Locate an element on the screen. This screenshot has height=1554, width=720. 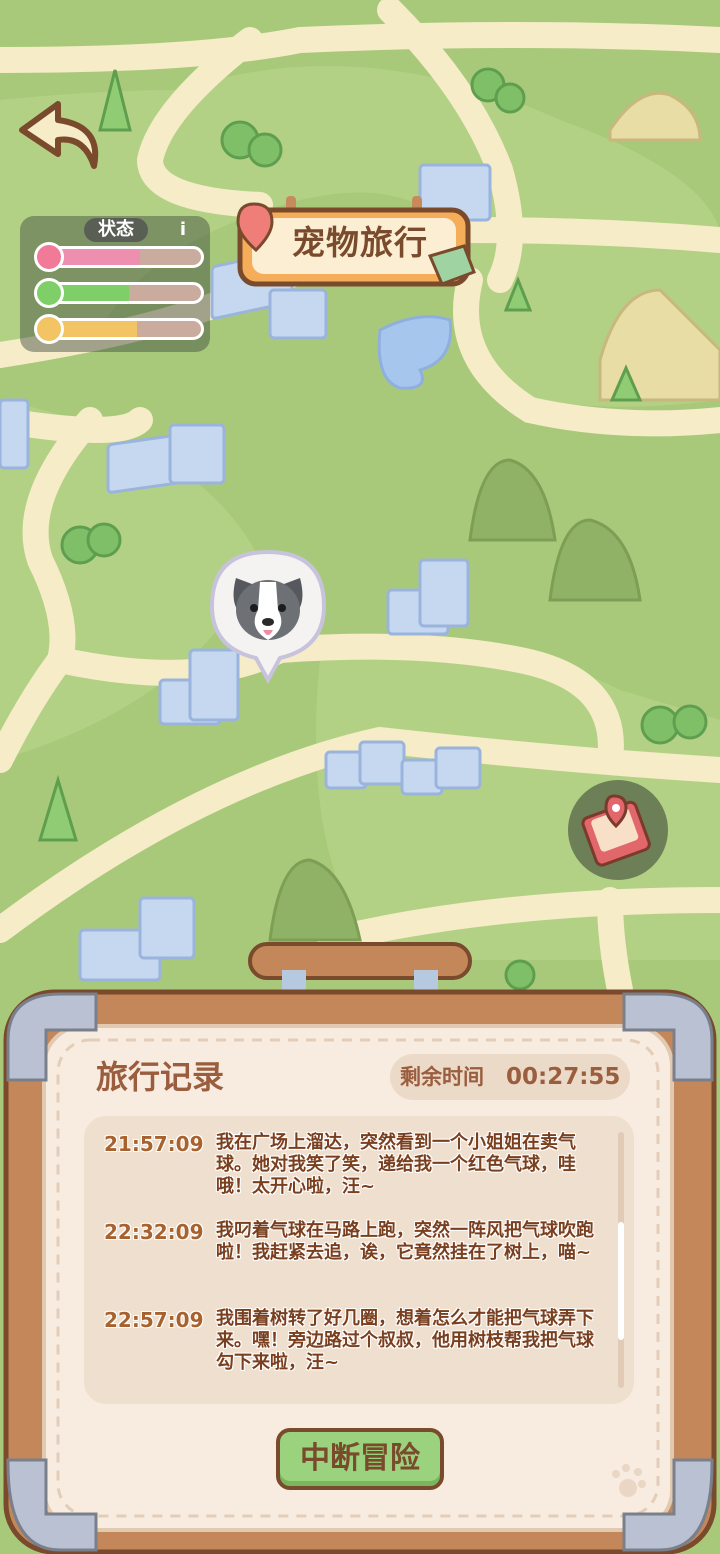
log-time: 22:57:09 is located at coordinates (154, 1320).